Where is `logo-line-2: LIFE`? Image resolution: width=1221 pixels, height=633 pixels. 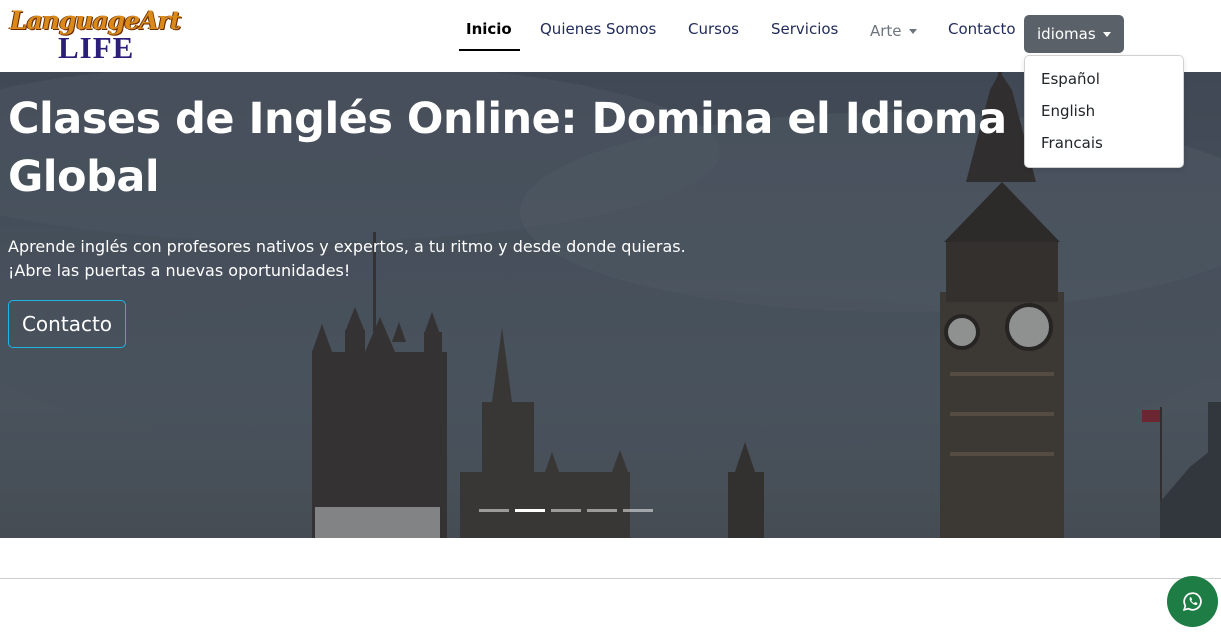
logo-line-2: LIFE is located at coordinates (96, 47).